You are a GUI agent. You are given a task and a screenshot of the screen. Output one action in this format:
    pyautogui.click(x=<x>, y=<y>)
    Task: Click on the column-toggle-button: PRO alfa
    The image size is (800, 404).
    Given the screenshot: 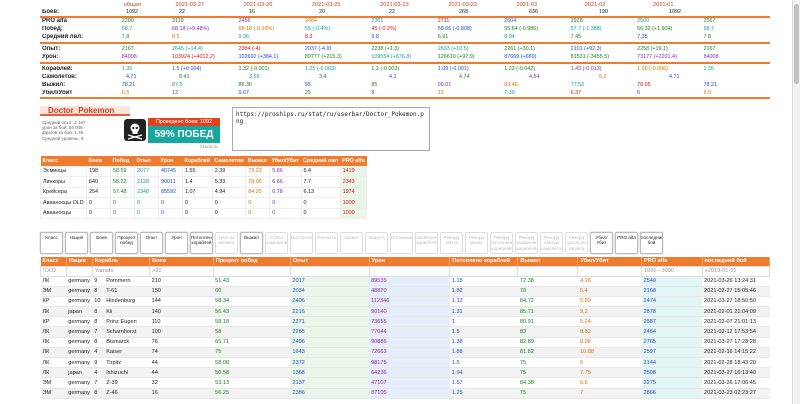 What is the action you would take?
    pyautogui.click(x=626, y=243)
    